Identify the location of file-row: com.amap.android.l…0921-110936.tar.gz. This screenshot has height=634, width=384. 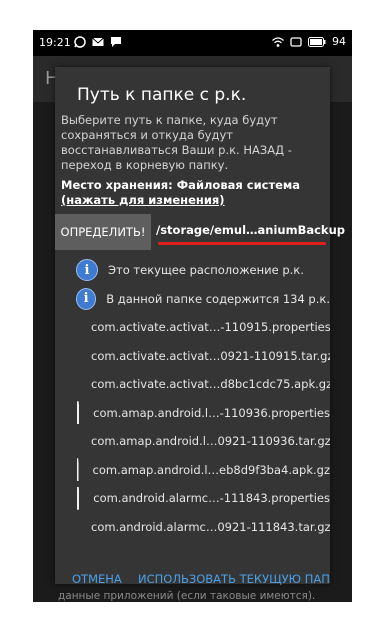
(197, 441).